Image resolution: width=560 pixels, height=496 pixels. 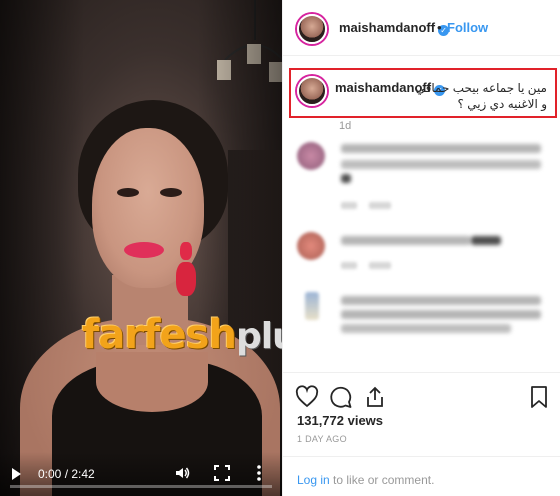 What do you see at coordinates (307, 397) in the screenshot?
I see `heart-icon` at bounding box center [307, 397].